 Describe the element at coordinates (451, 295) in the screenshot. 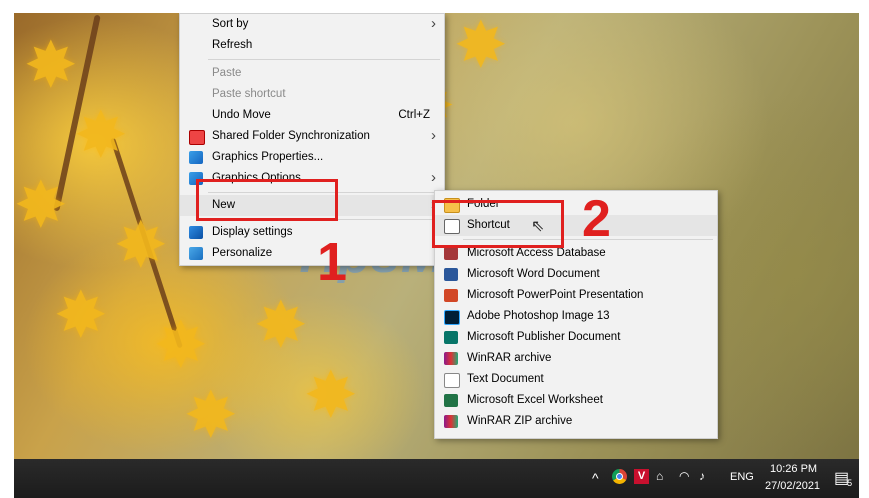

I see `powerpoint-icon` at that location.